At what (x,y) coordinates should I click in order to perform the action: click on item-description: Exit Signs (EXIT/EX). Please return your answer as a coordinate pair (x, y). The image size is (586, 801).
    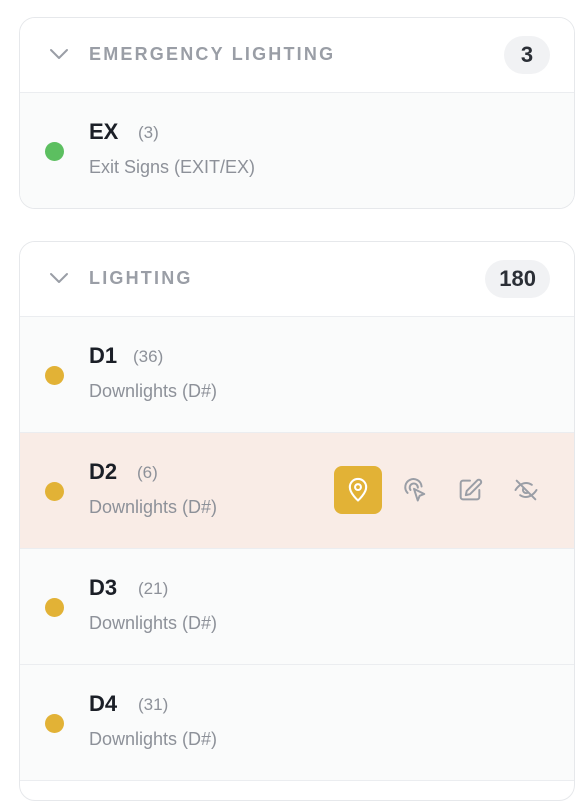
    Looking at the image, I should click on (172, 167).